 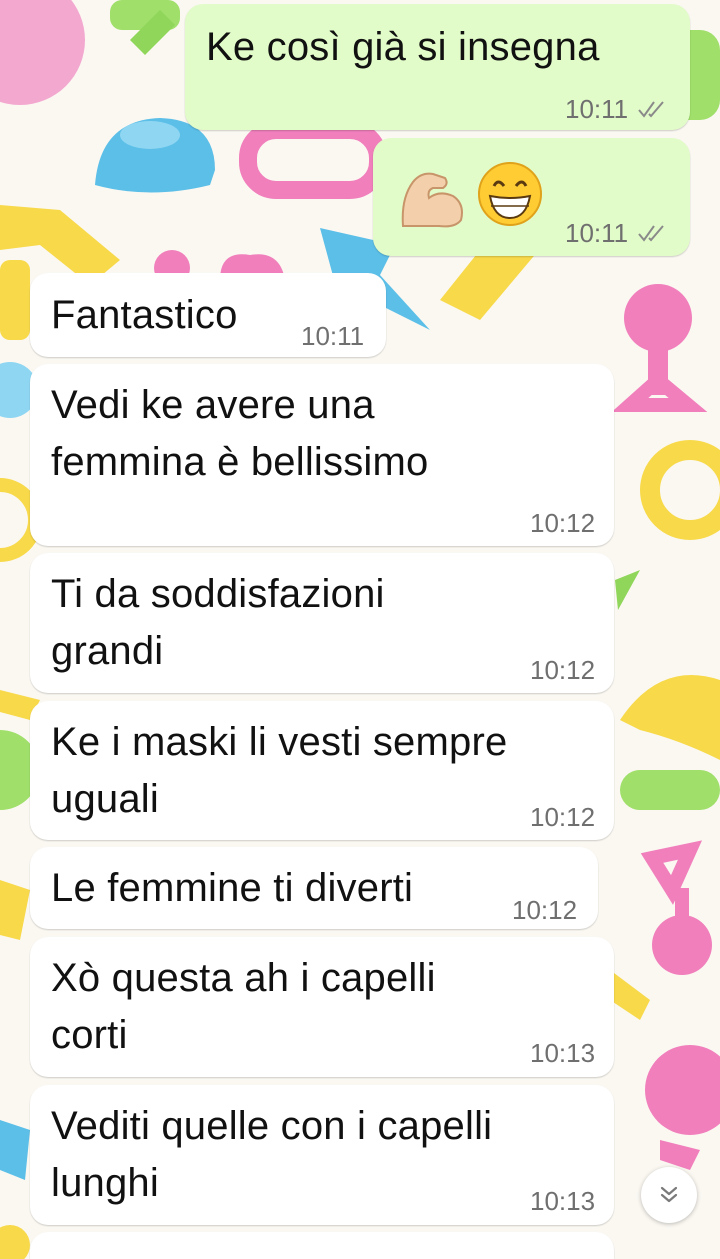 I want to click on scroll-to-bottom-button, so click(x=669, y=1195).